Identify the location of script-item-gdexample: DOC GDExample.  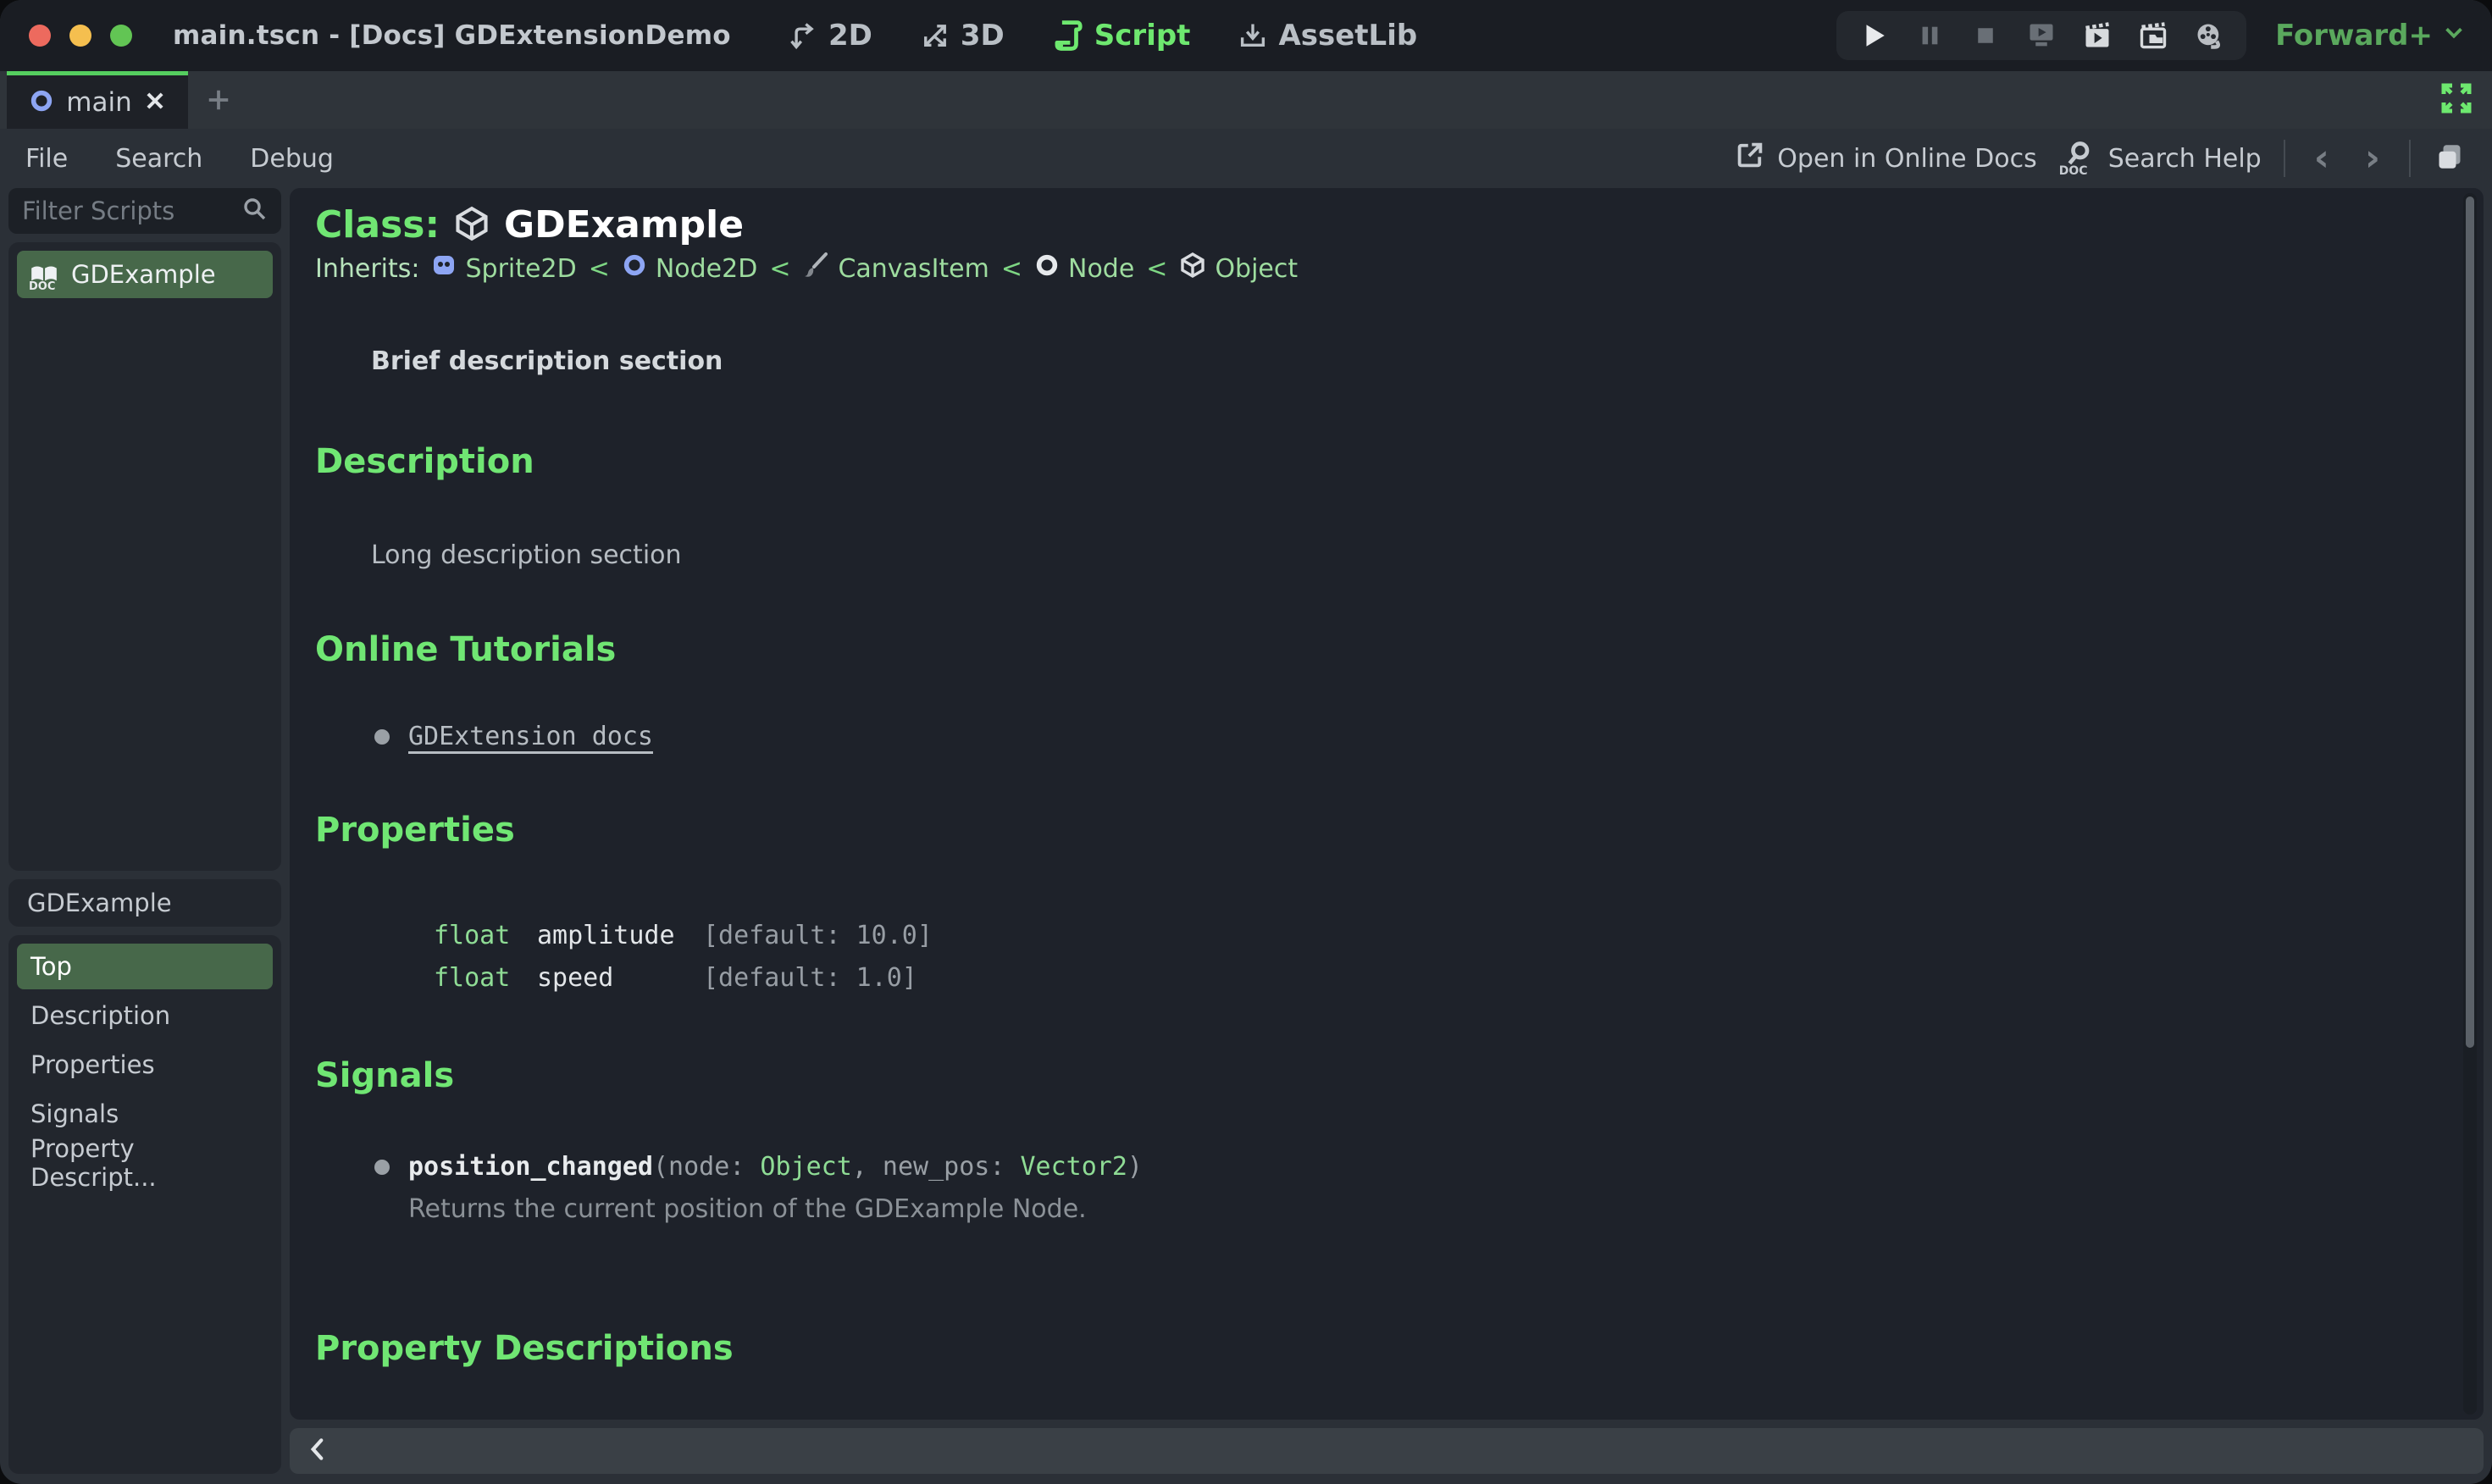
(145, 274).